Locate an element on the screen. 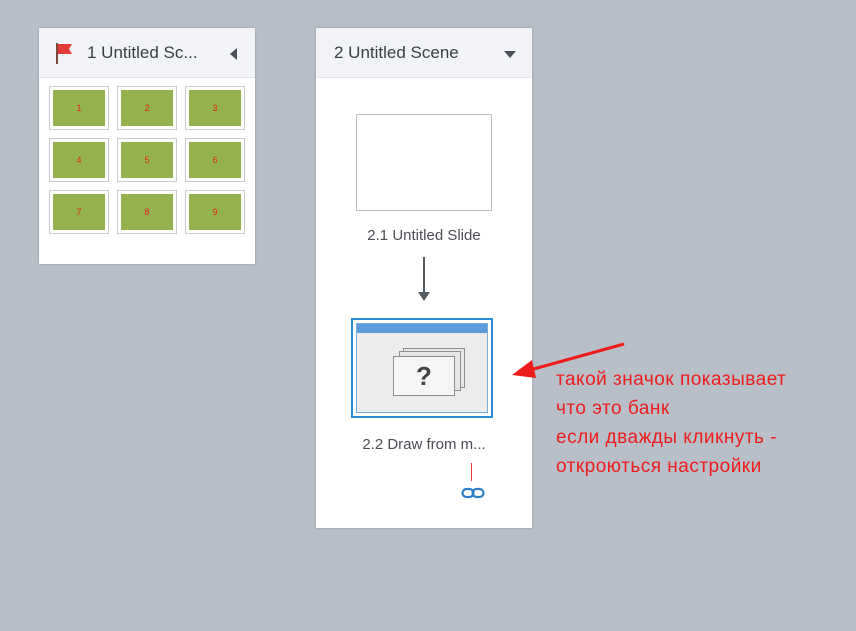 This screenshot has height=631, width=856. annotation-arrow is located at coordinates (568, 360).